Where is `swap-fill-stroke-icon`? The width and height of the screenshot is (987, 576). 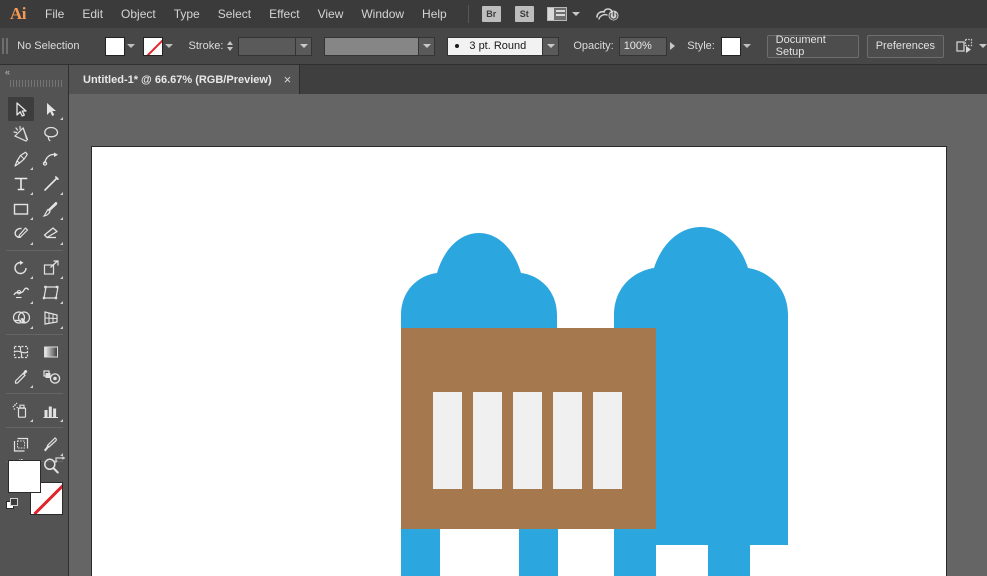
swap-fill-stroke-icon is located at coordinates (60, 463).